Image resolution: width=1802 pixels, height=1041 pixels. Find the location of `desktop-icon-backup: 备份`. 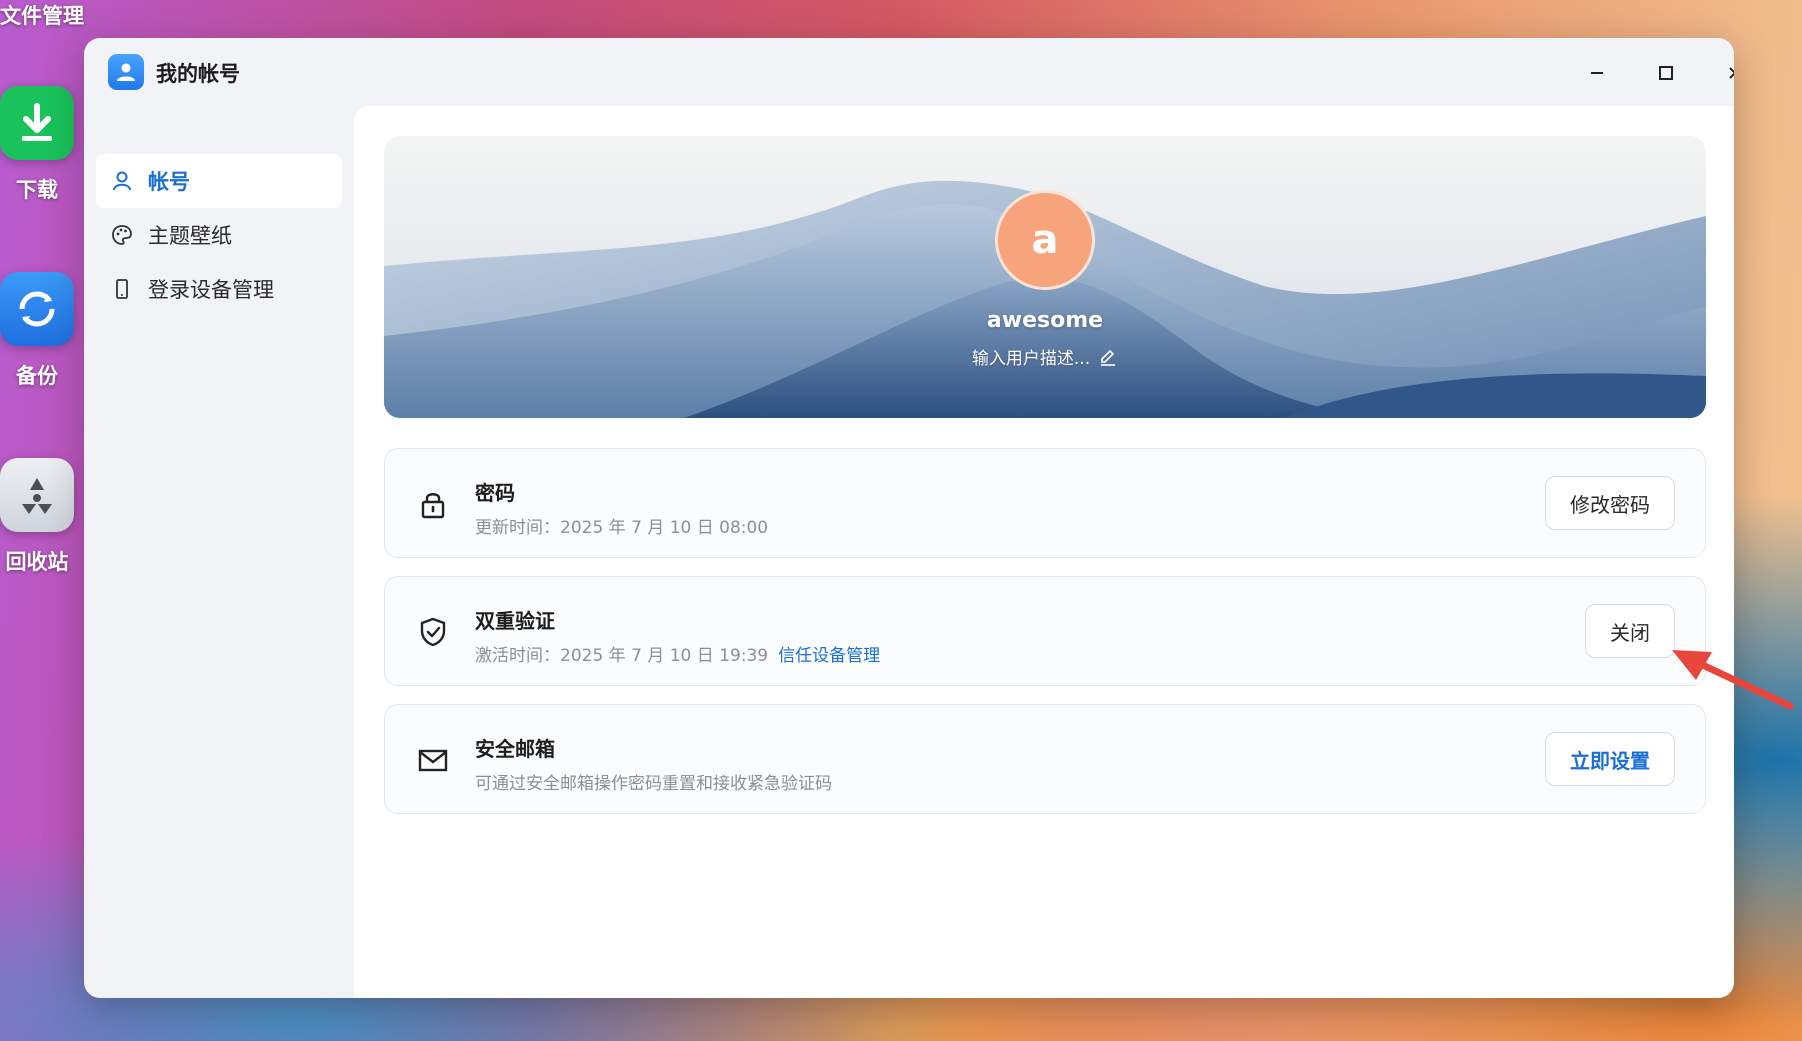

desktop-icon-backup: 备份 is located at coordinates (37, 331).